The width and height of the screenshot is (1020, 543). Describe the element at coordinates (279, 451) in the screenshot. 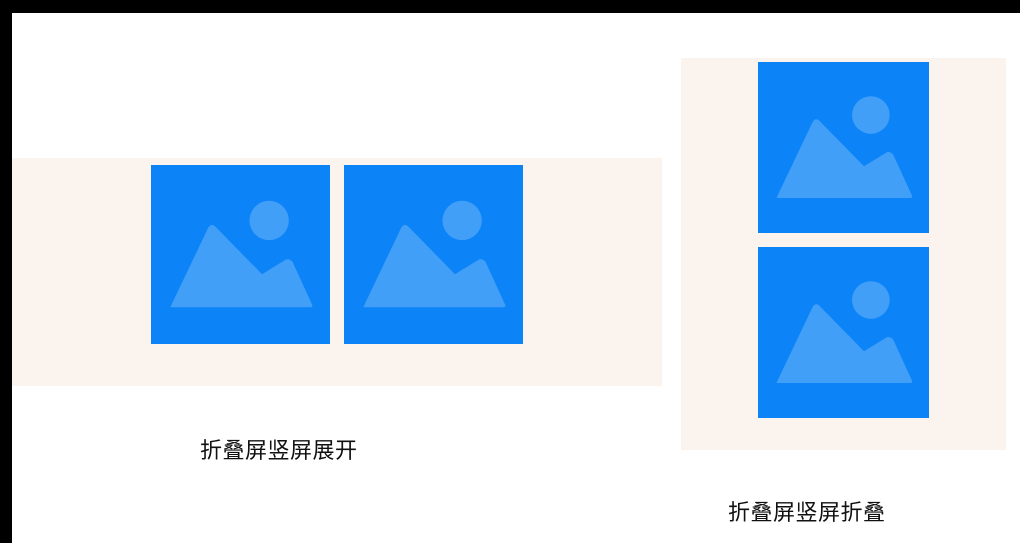

I see `expanded-caption: 折叠屏竖屏展开` at that location.